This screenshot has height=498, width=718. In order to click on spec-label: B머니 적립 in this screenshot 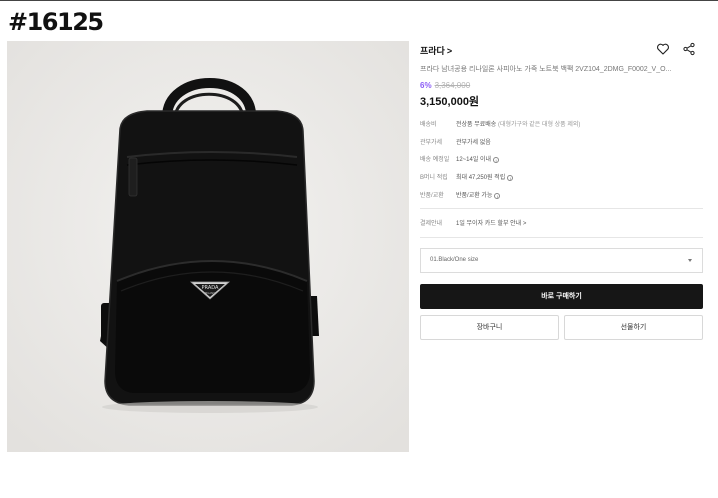, I will do `click(434, 178)`.